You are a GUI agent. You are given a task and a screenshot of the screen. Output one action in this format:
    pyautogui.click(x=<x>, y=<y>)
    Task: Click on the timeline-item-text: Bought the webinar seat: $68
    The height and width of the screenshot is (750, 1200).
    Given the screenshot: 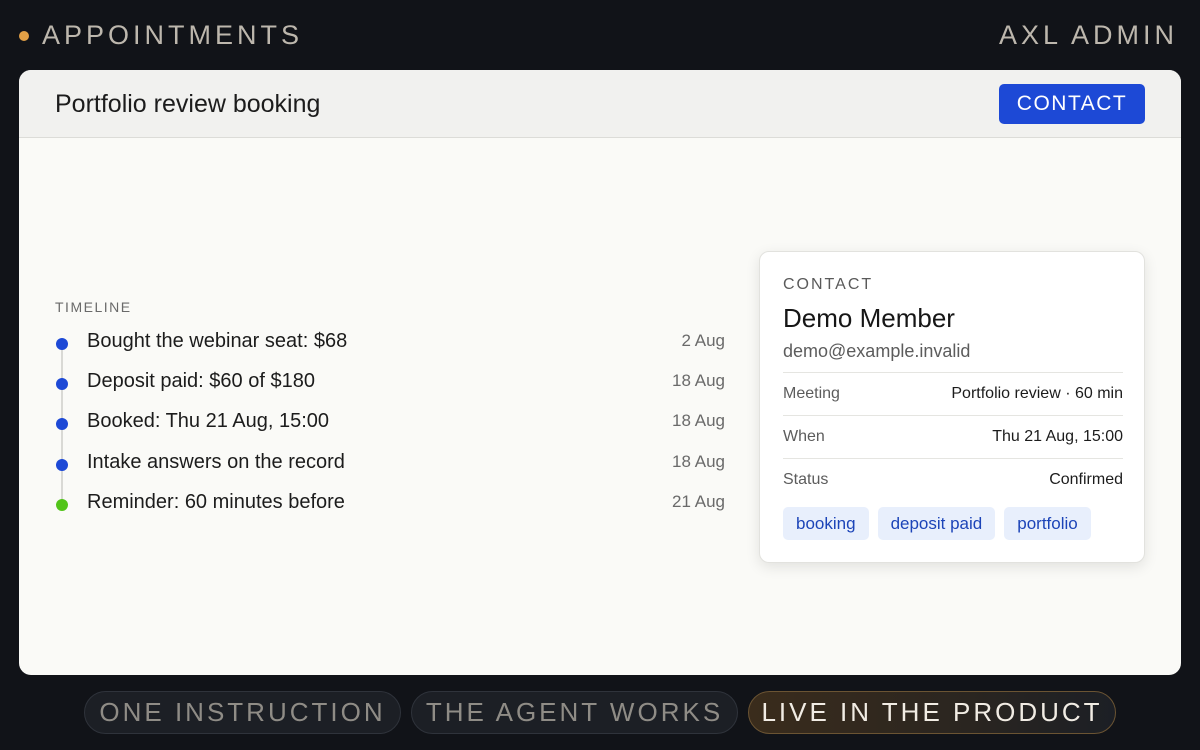 What is the action you would take?
    pyautogui.click(x=217, y=341)
    